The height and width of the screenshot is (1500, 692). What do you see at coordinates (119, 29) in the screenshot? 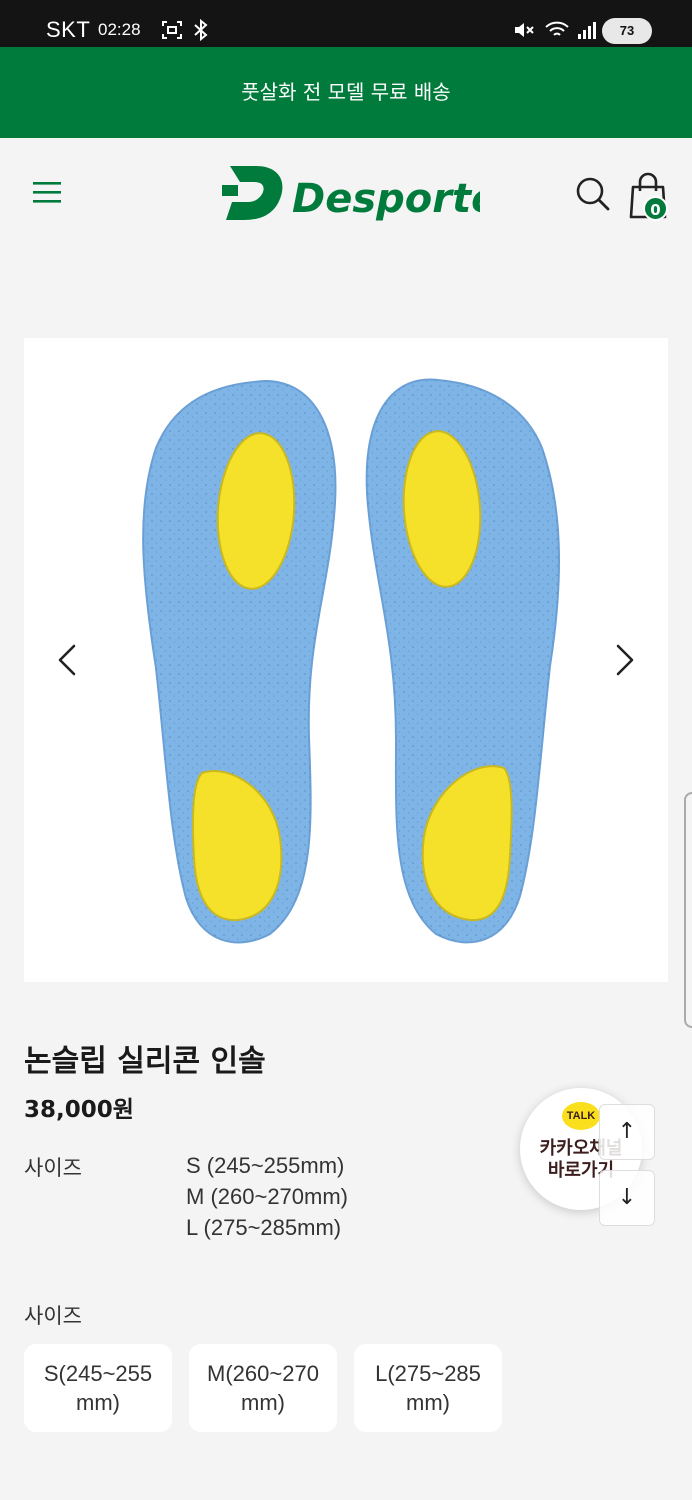
I see `clock: 02:28` at bounding box center [119, 29].